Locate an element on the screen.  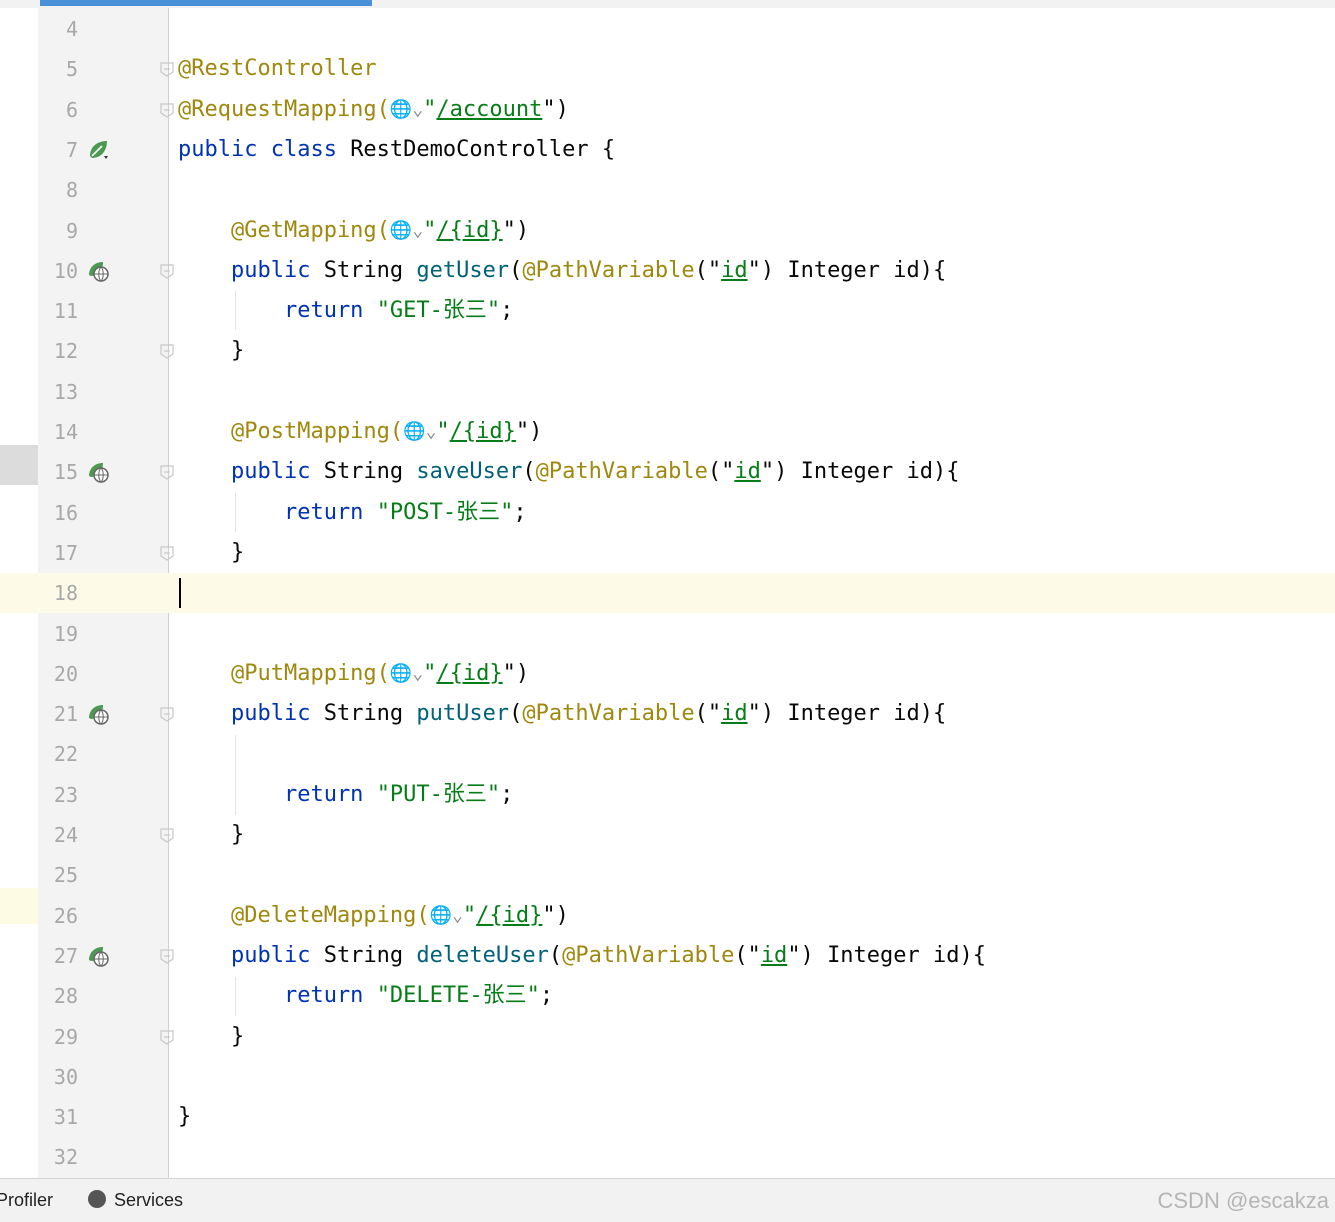
line-number: 8 is located at coordinates (58, 190).